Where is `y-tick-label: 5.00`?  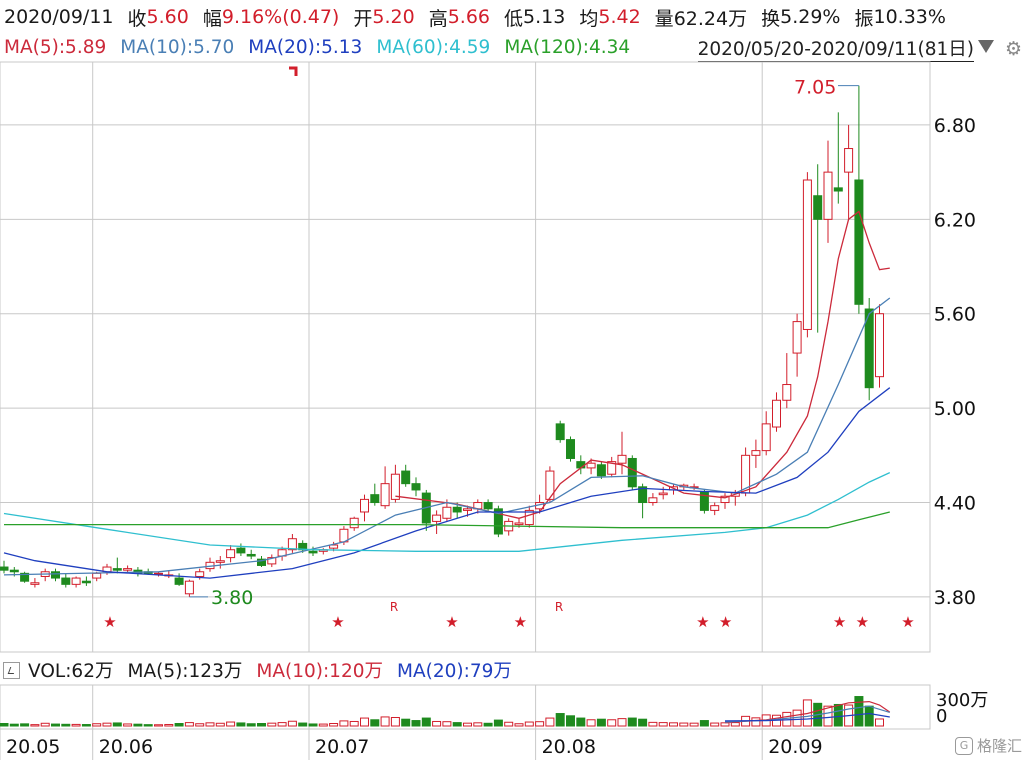
y-tick-label: 5.00 is located at coordinates (955, 409).